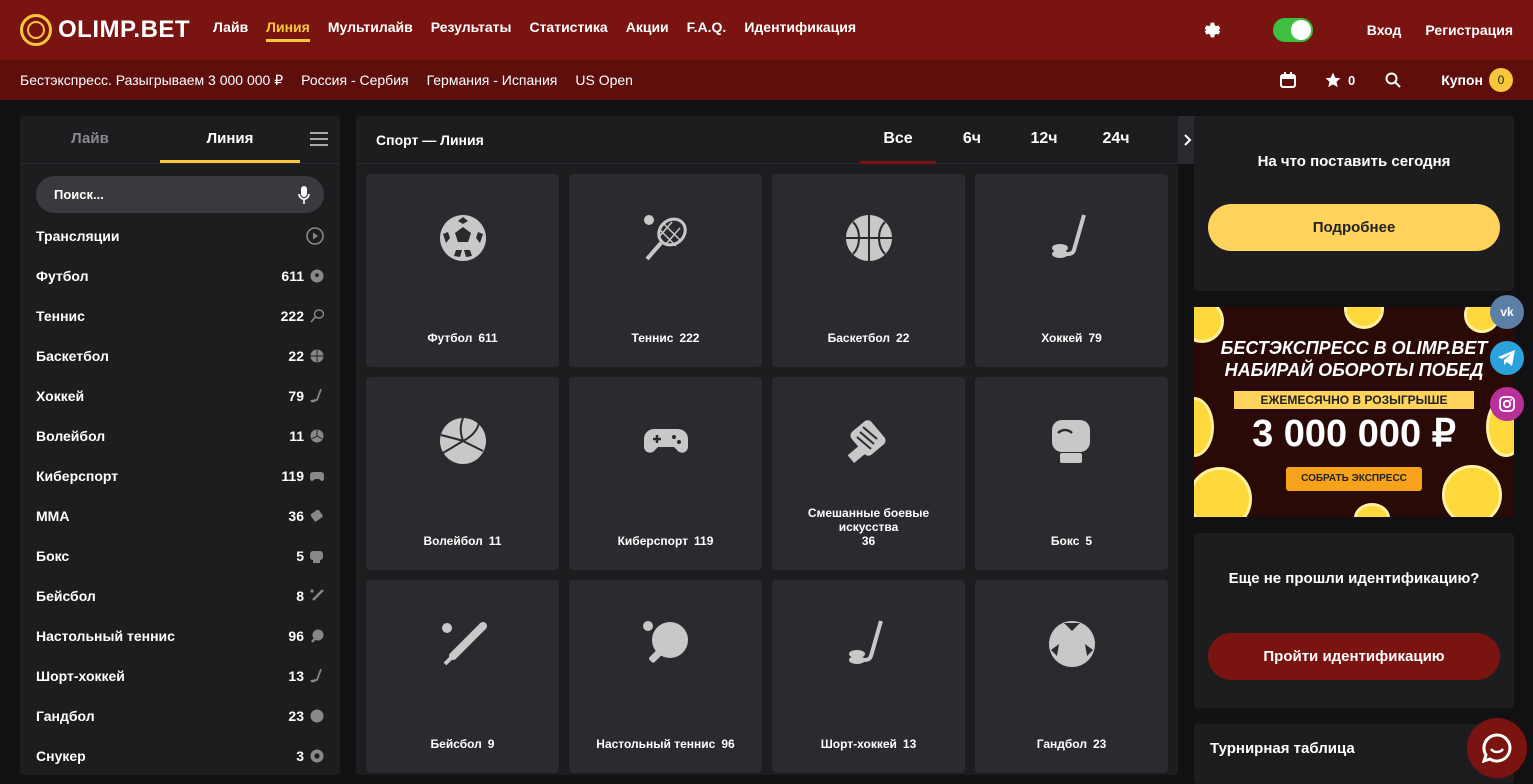  Describe the element at coordinates (1354, 161) in the screenshot. I see `bet-today-title: На что поставить сегодня` at that location.